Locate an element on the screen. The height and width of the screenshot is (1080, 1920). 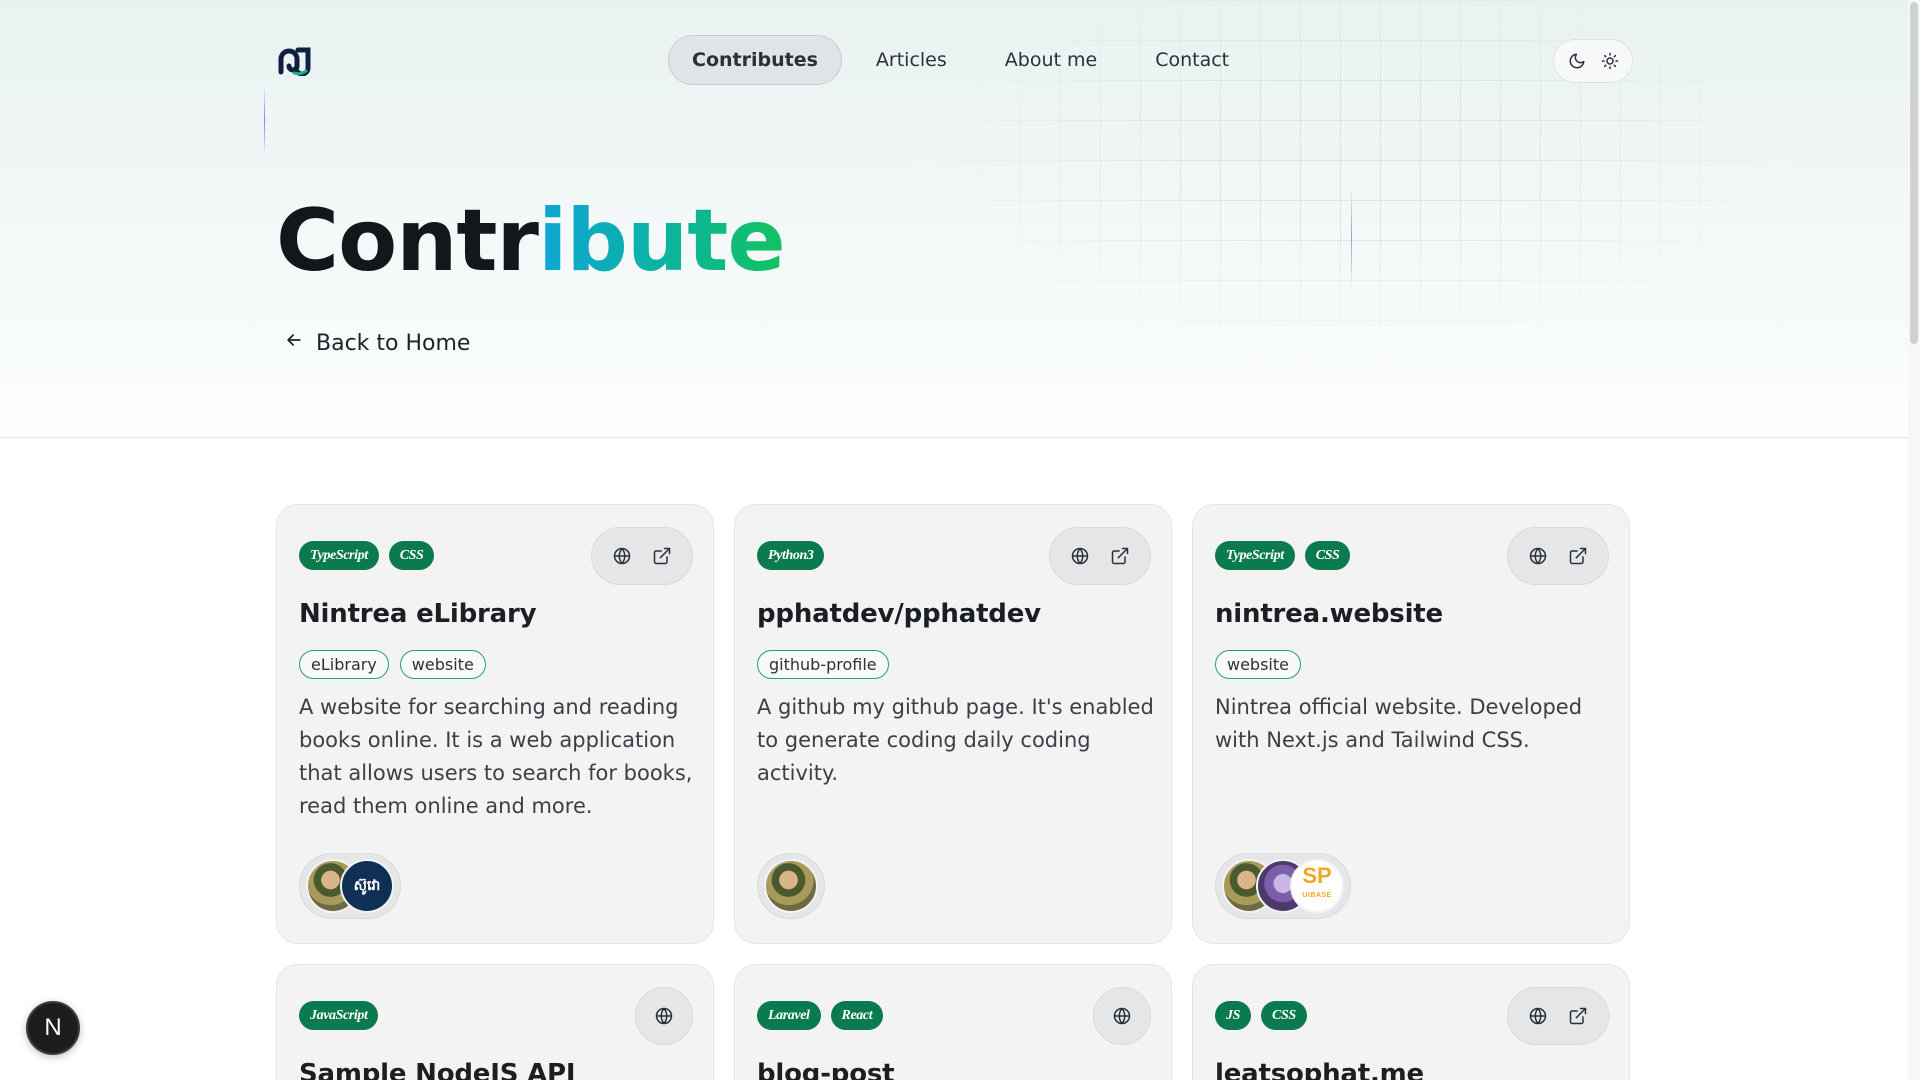
tech-badge: Laravel is located at coordinates (789, 1015).